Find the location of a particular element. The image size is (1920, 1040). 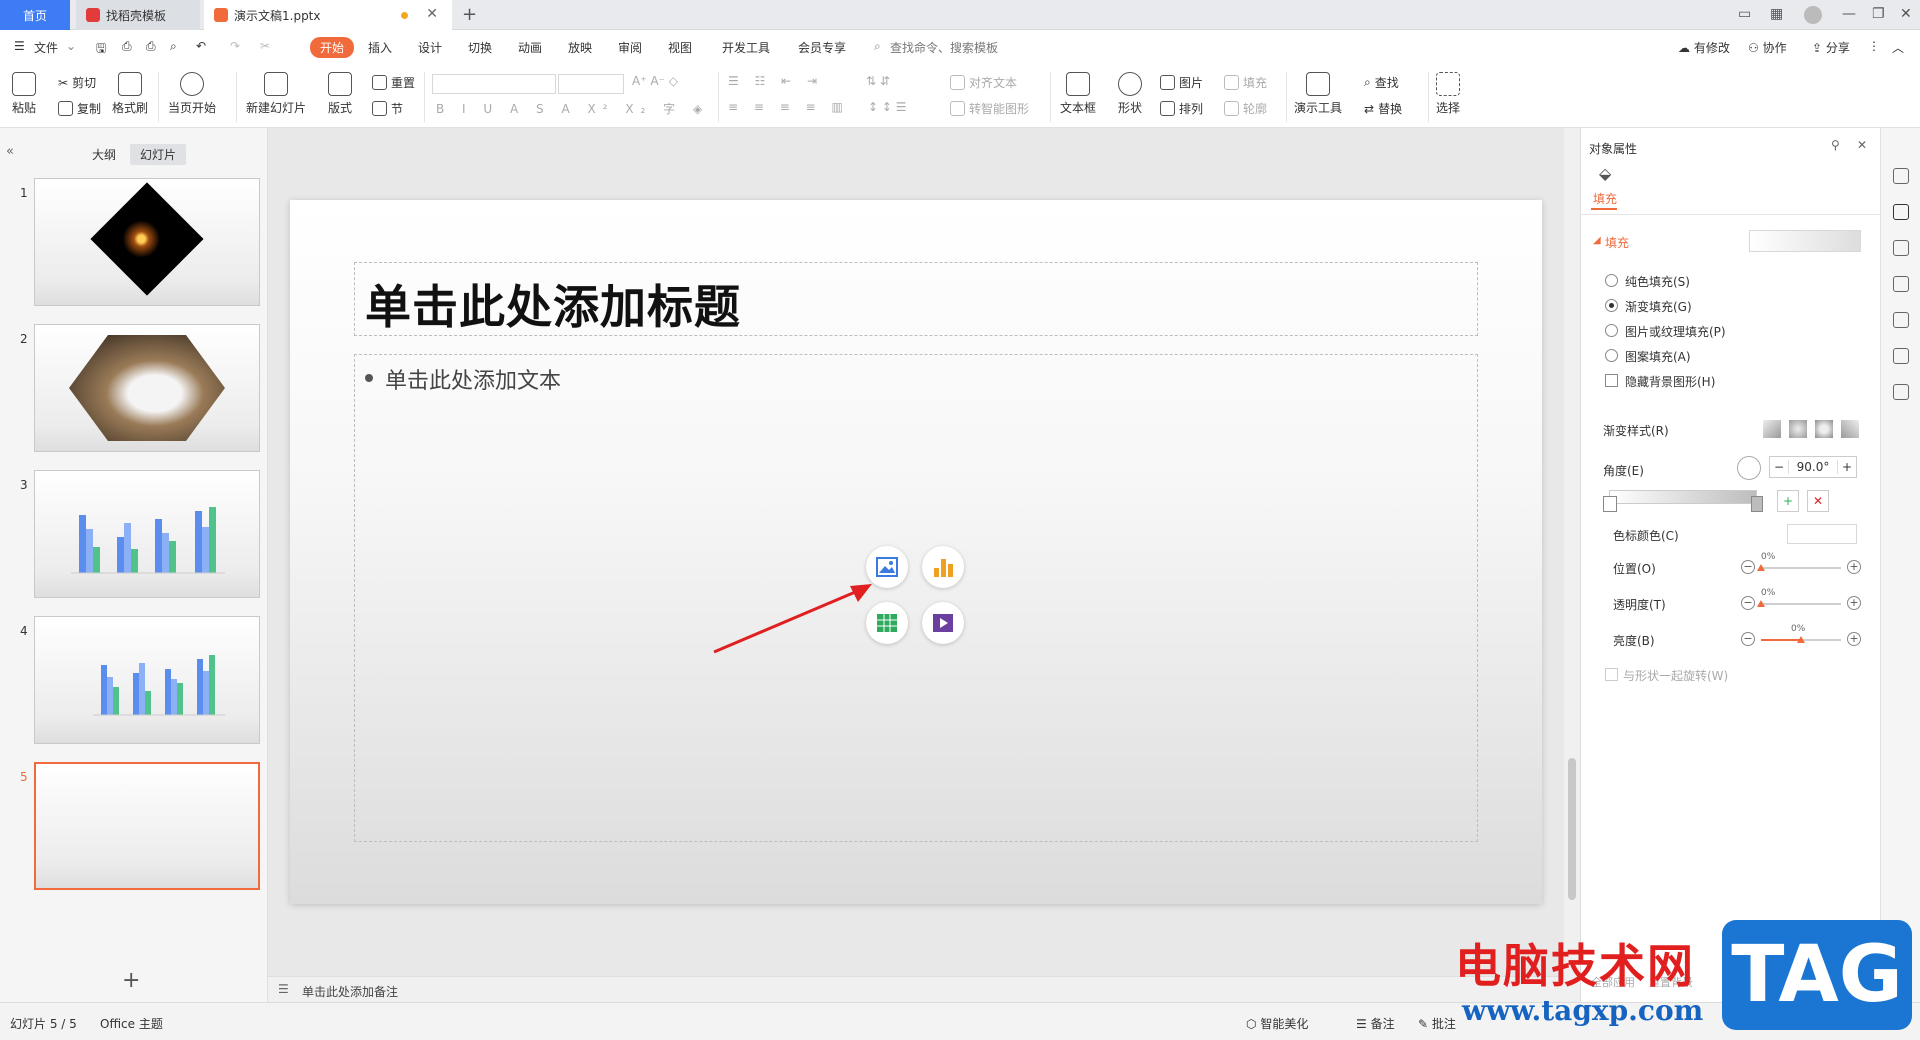

collab-button: ⚇ 协作 is located at coordinates (1767, 47).